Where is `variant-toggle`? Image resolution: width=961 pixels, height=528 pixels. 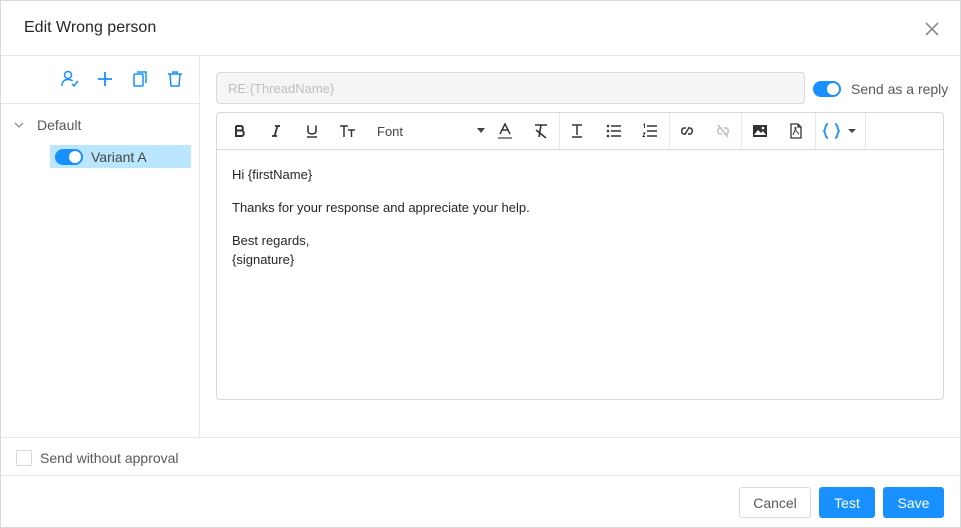
variant-toggle is located at coordinates (69, 156).